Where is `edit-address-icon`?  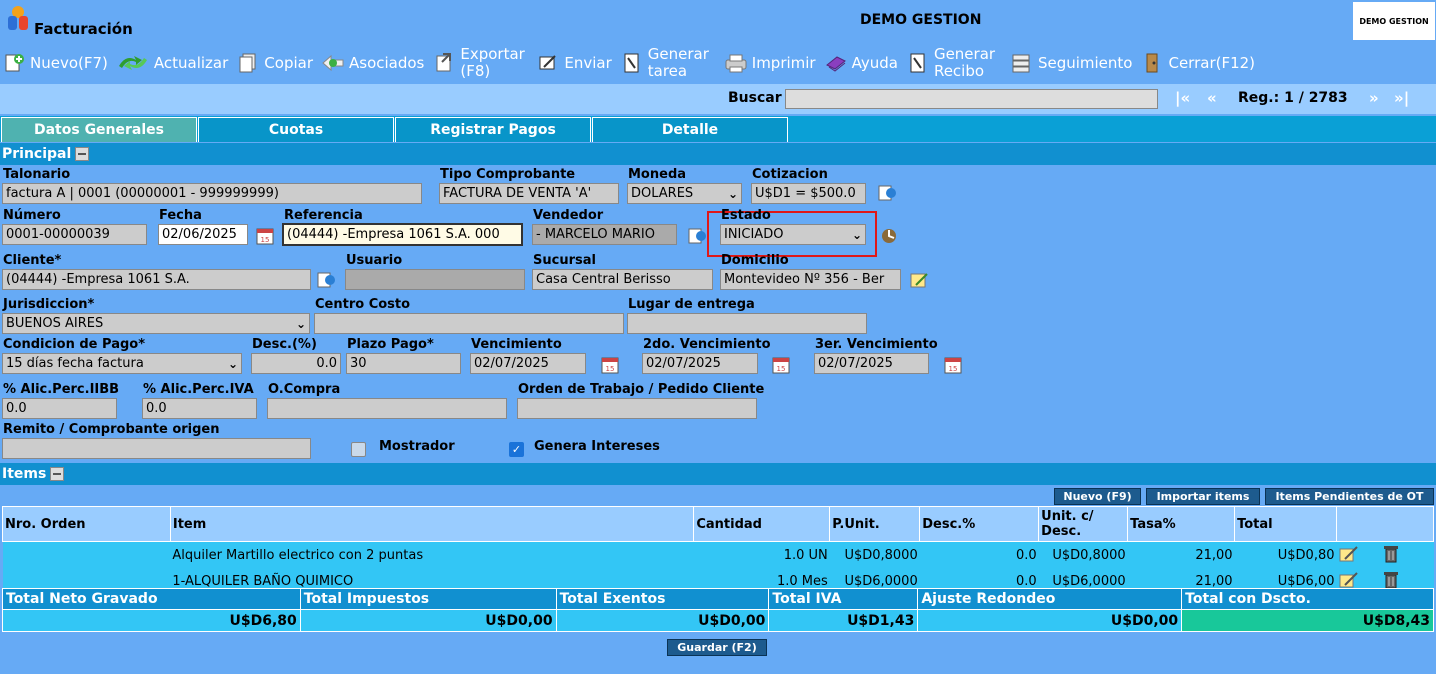
edit-address-icon is located at coordinates (919, 280).